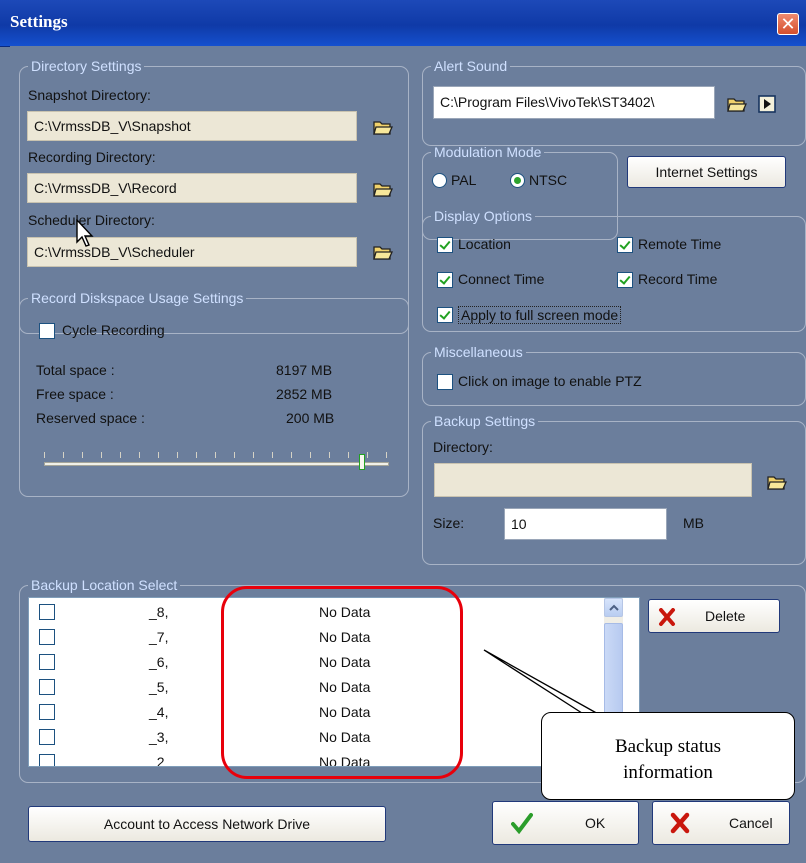  Describe the element at coordinates (483, 216) in the screenshot. I see `display-options-legend: Display Options` at that location.